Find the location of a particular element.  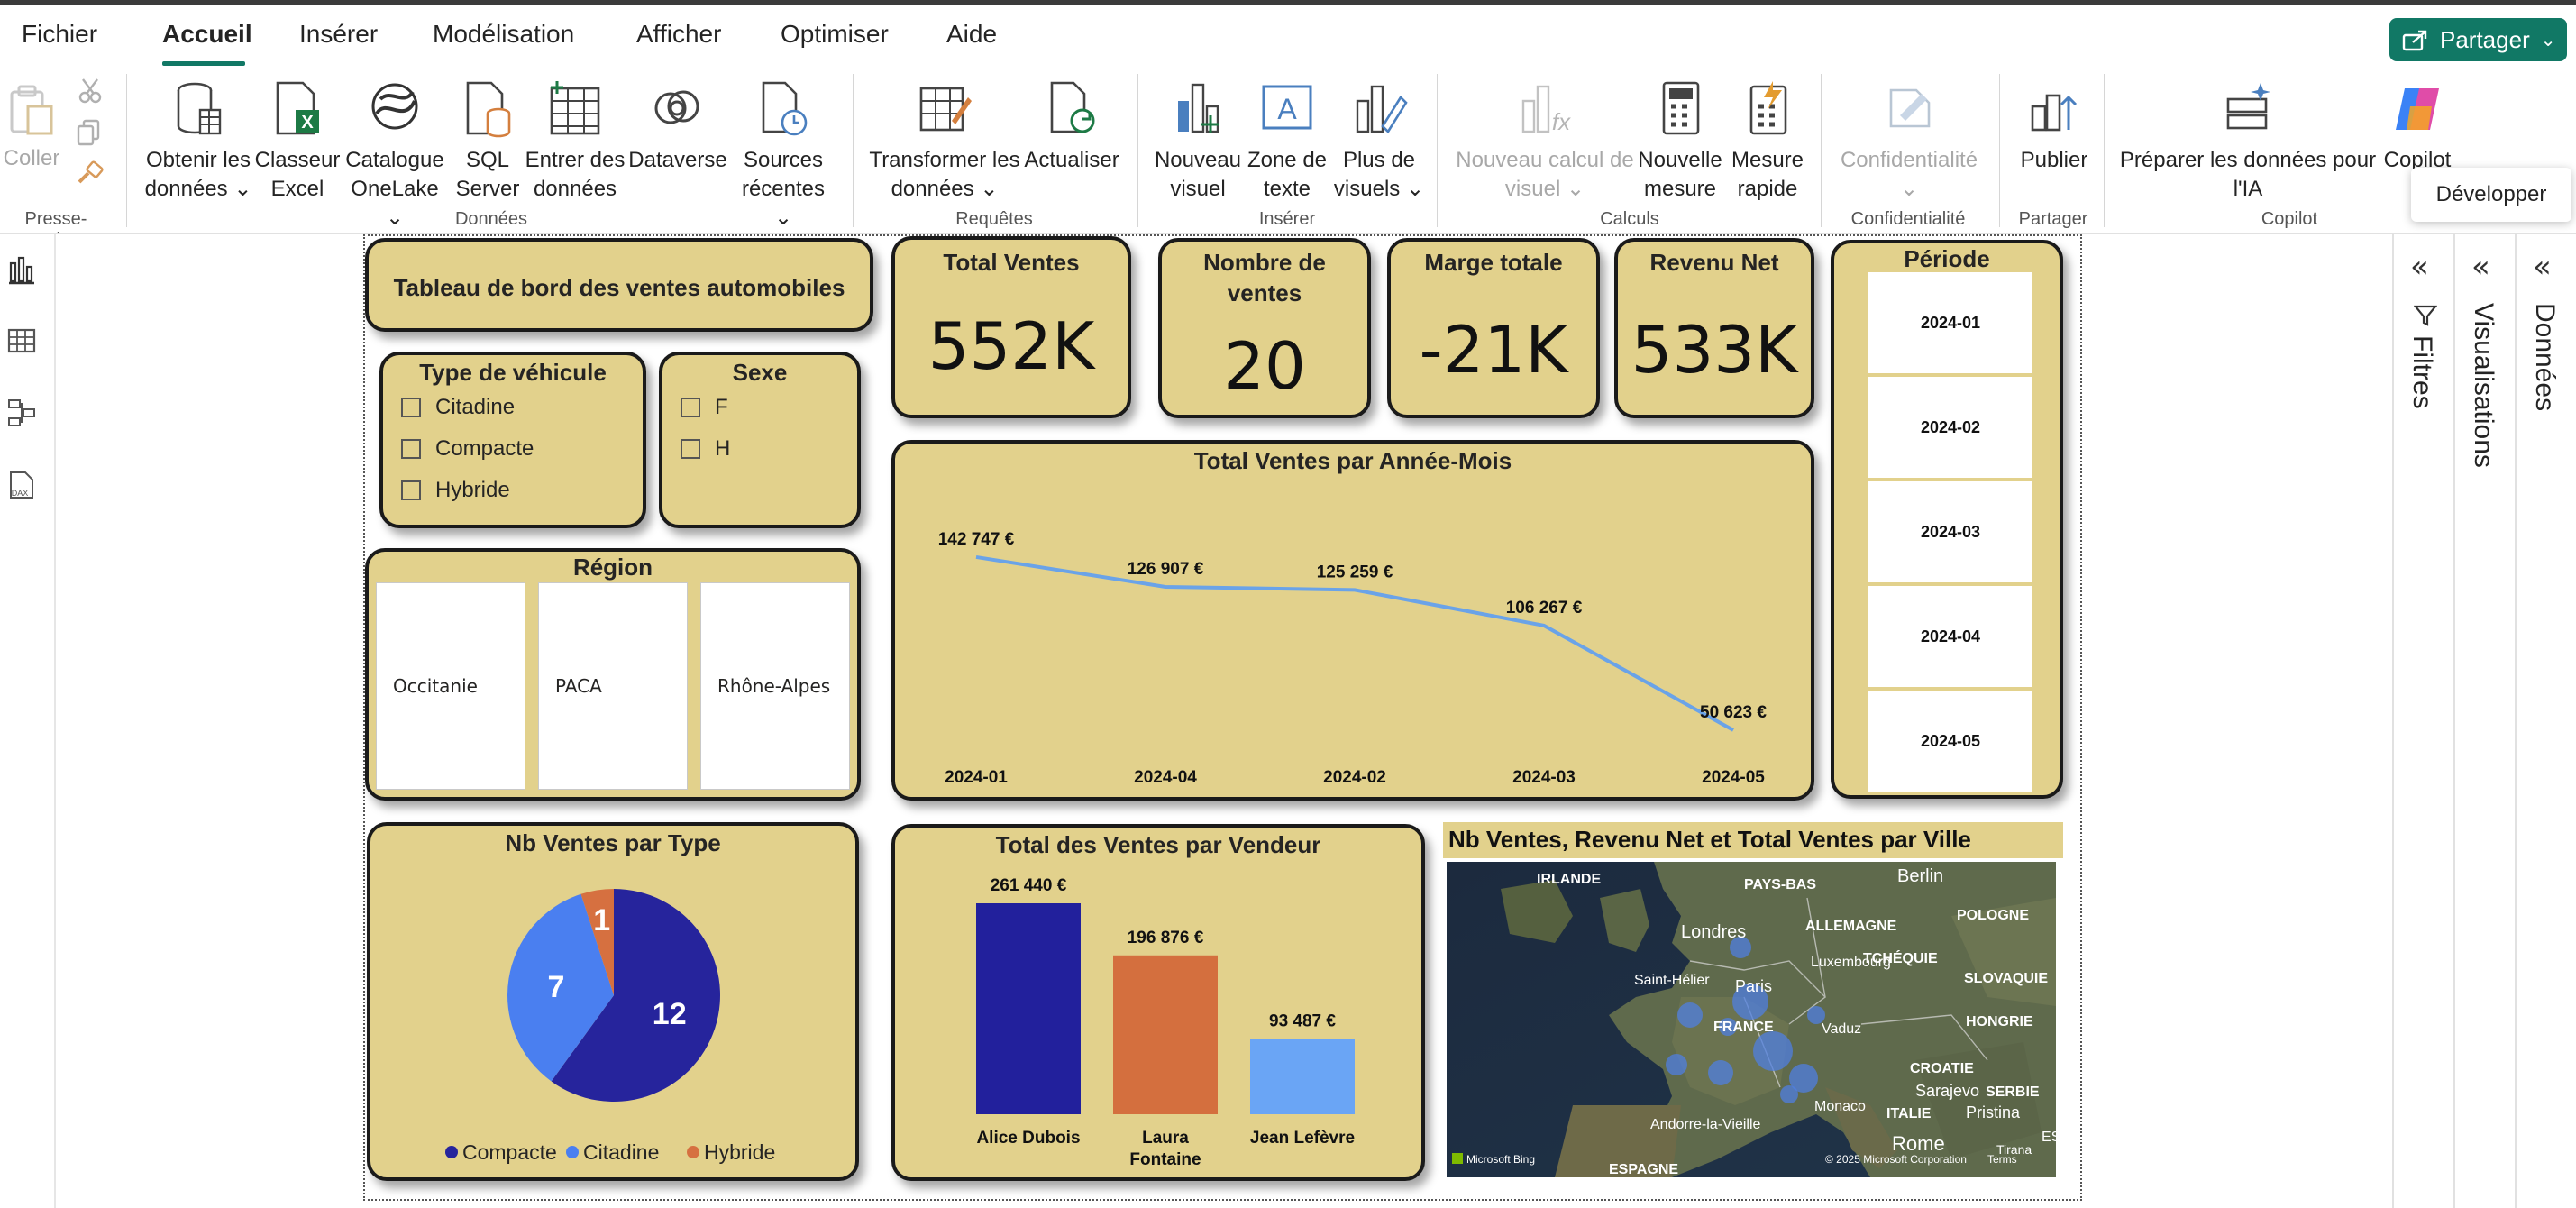

map-label: ALLEMAGNE is located at coordinates (1851, 926).